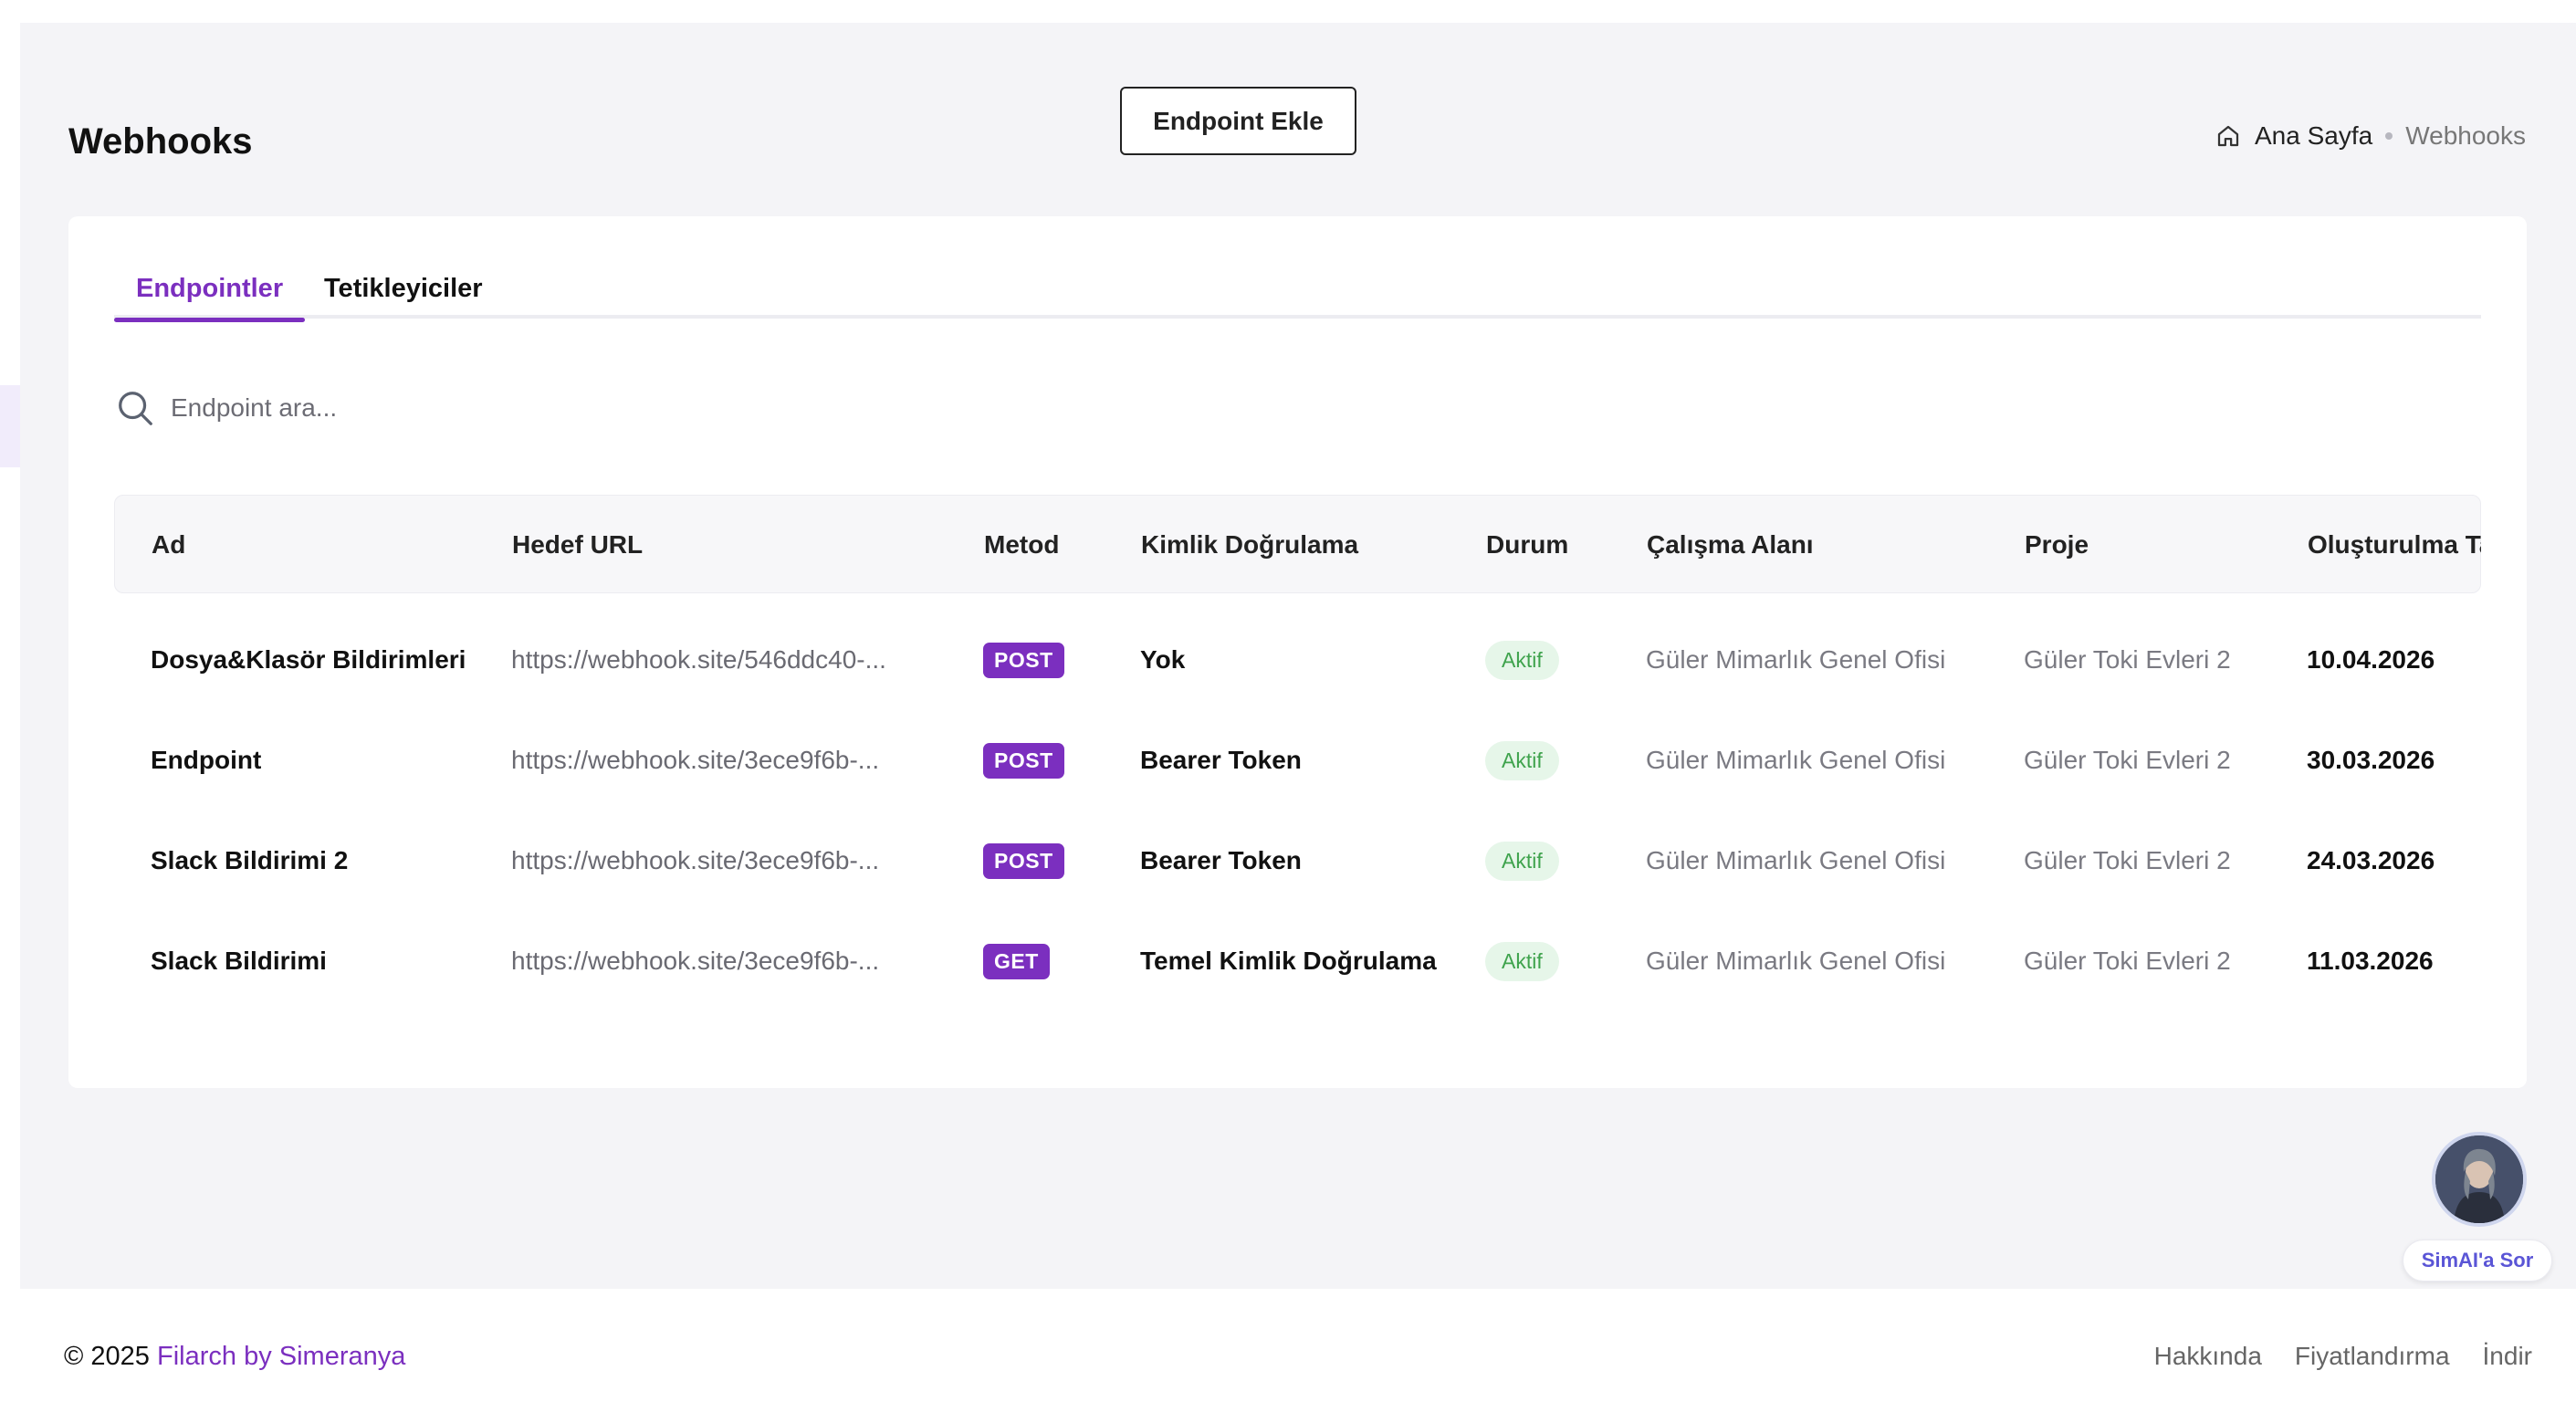  What do you see at coordinates (281, 1356) in the screenshot?
I see `brand-link: Filarch by Simeranya` at bounding box center [281, 1356].